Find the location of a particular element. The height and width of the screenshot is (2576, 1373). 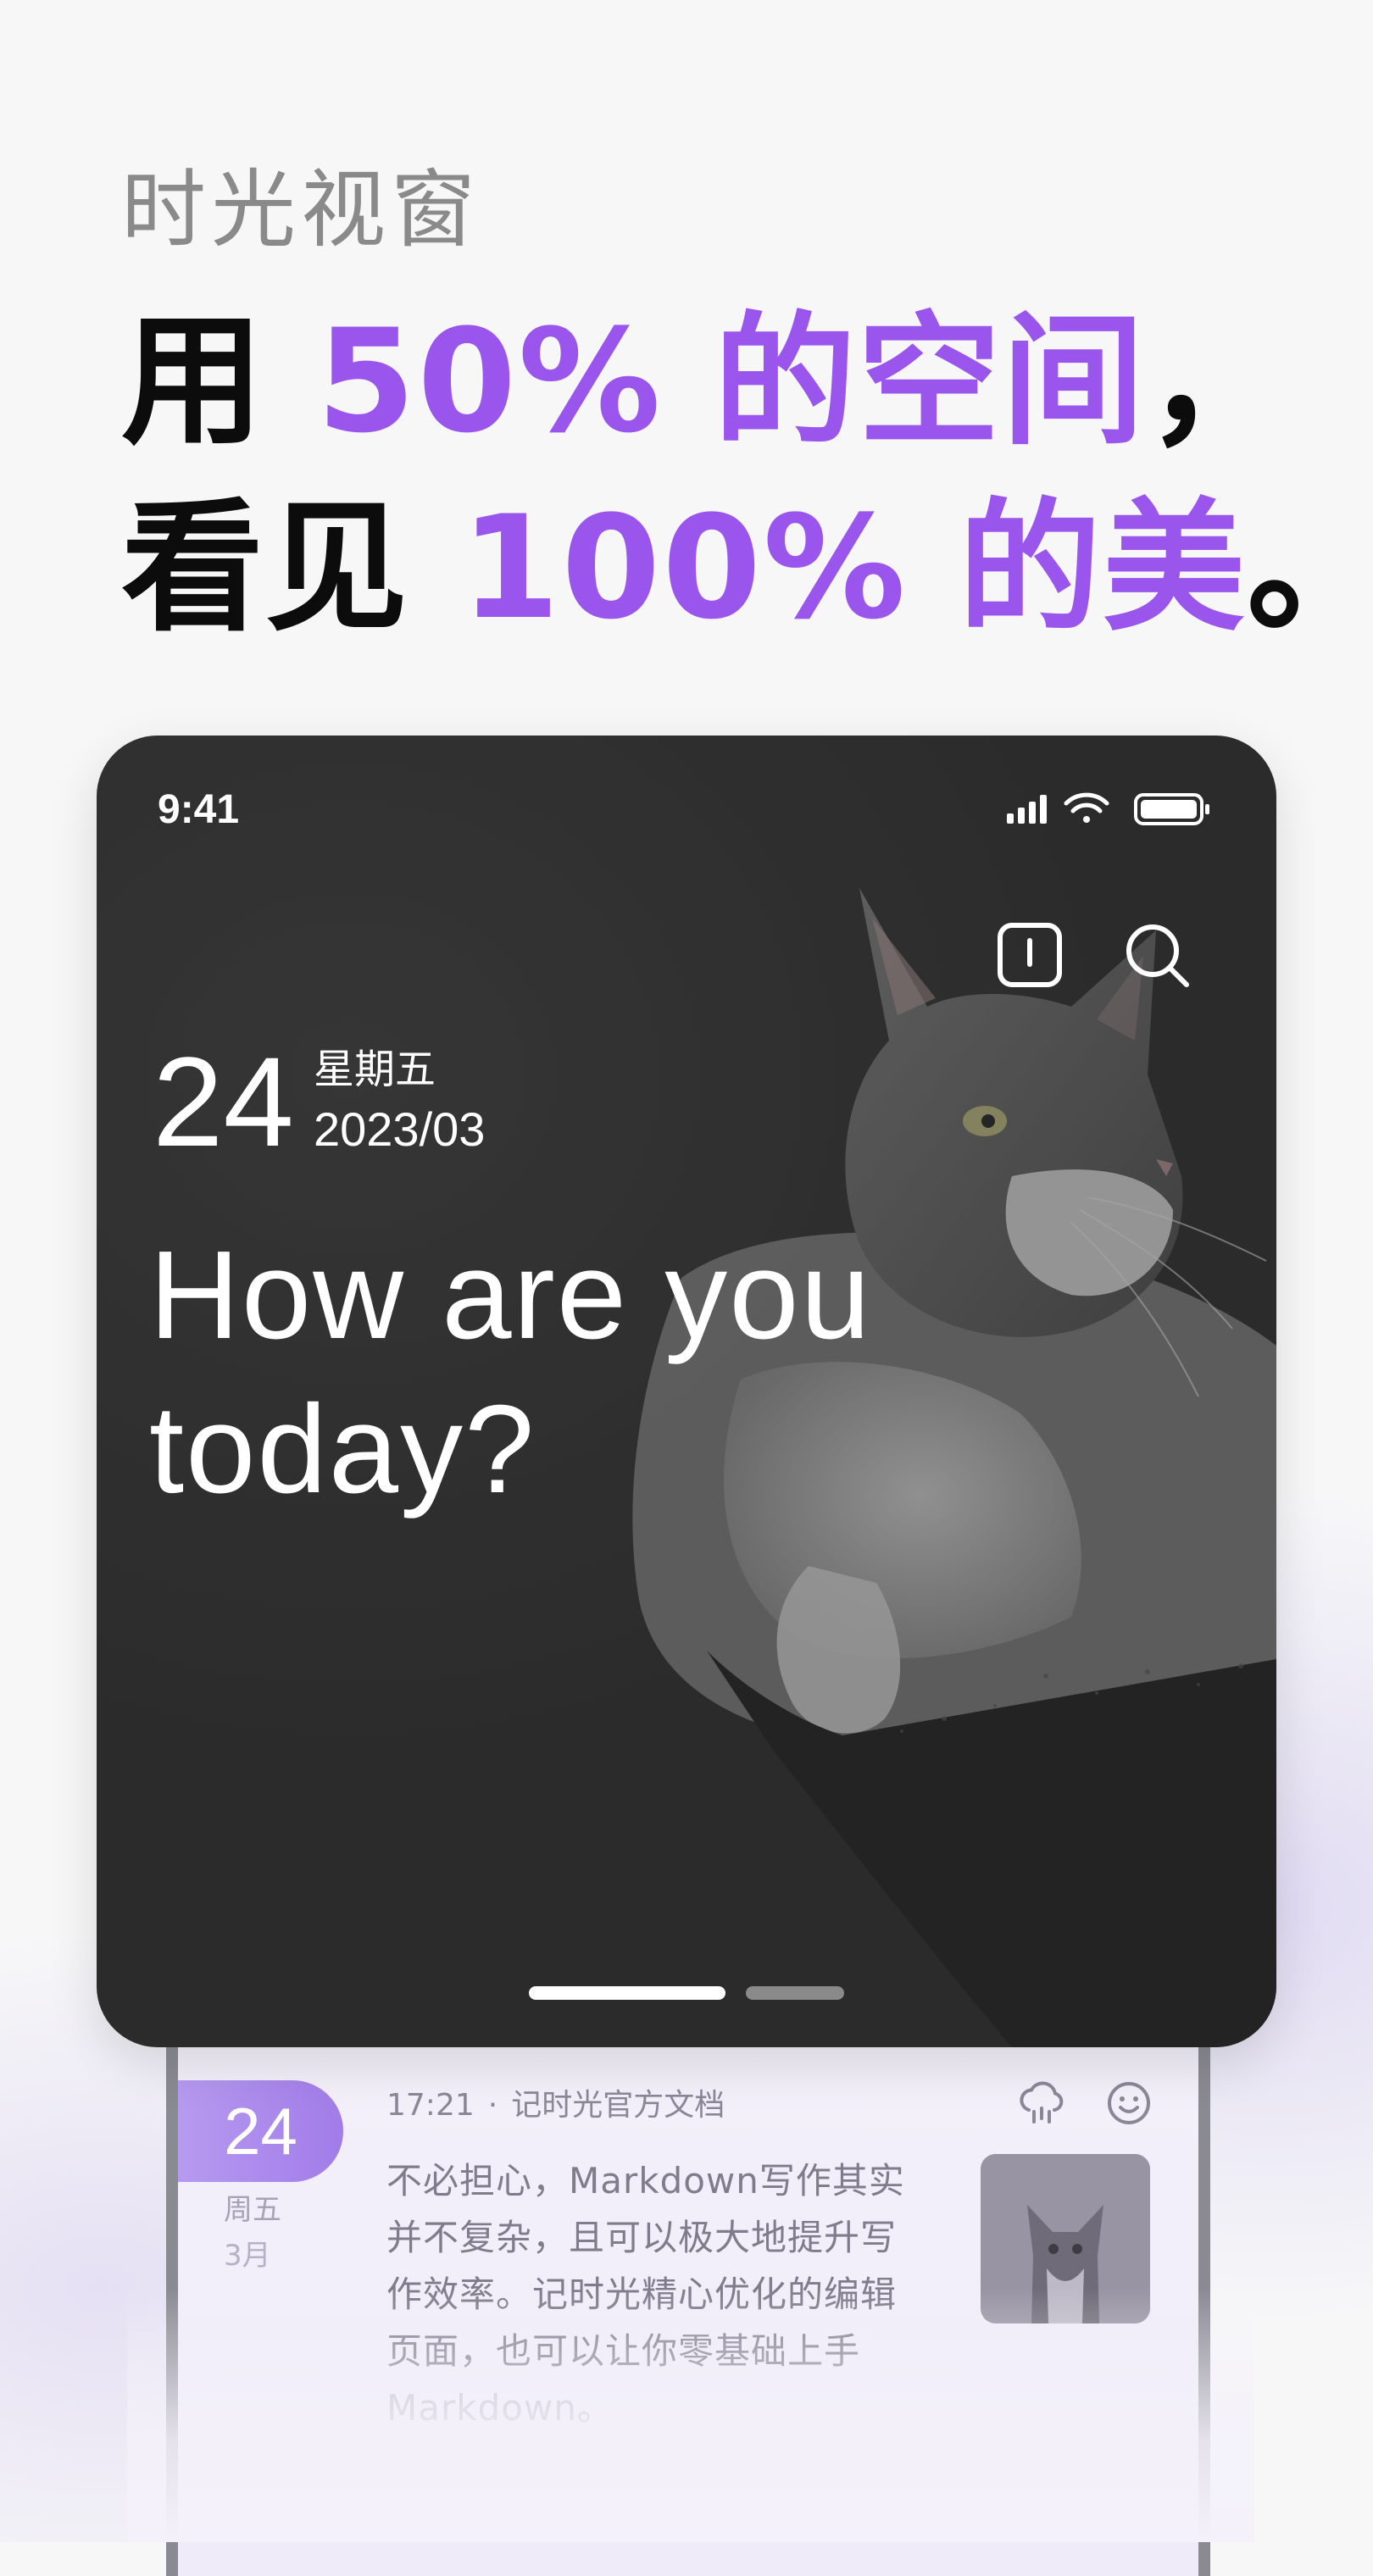

entry-meta: 17:21 · 记时光官方文档 is located at coordinates (556, 2105).